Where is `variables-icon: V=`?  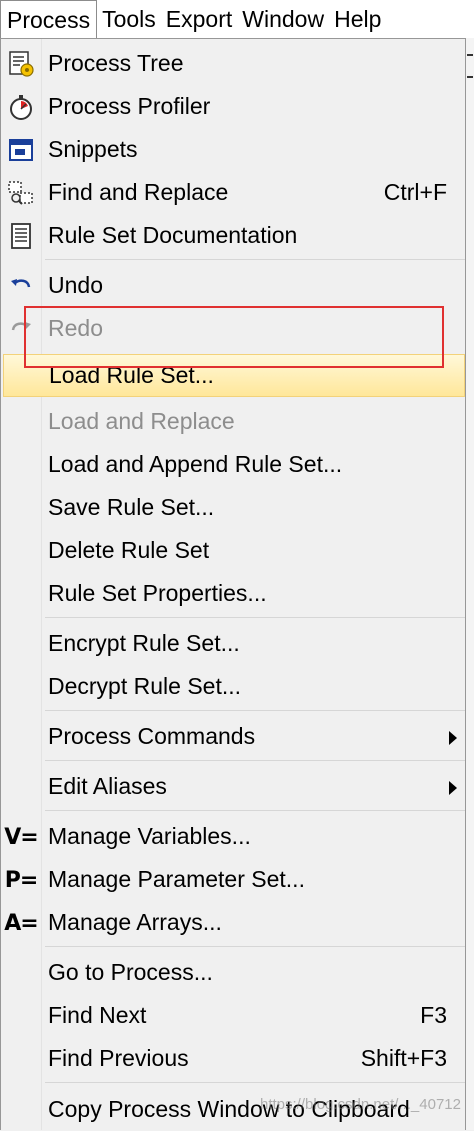
variables-icon: V= is located at coordinates (21, 837).